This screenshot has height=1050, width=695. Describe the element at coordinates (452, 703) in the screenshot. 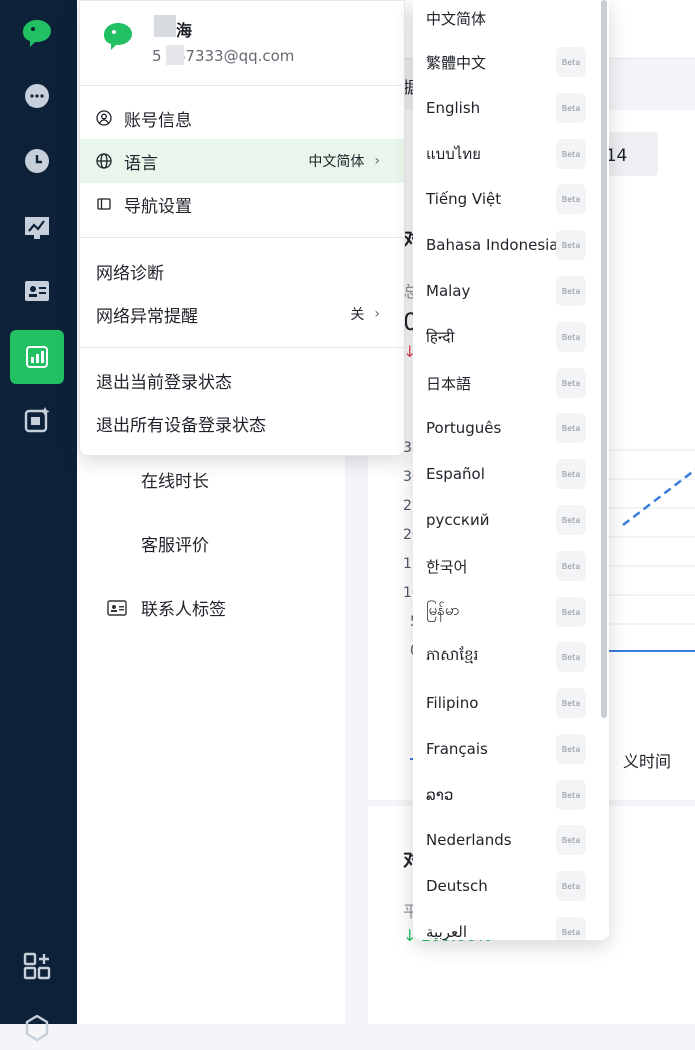

I see `language-option-label: Filipino` at that location.